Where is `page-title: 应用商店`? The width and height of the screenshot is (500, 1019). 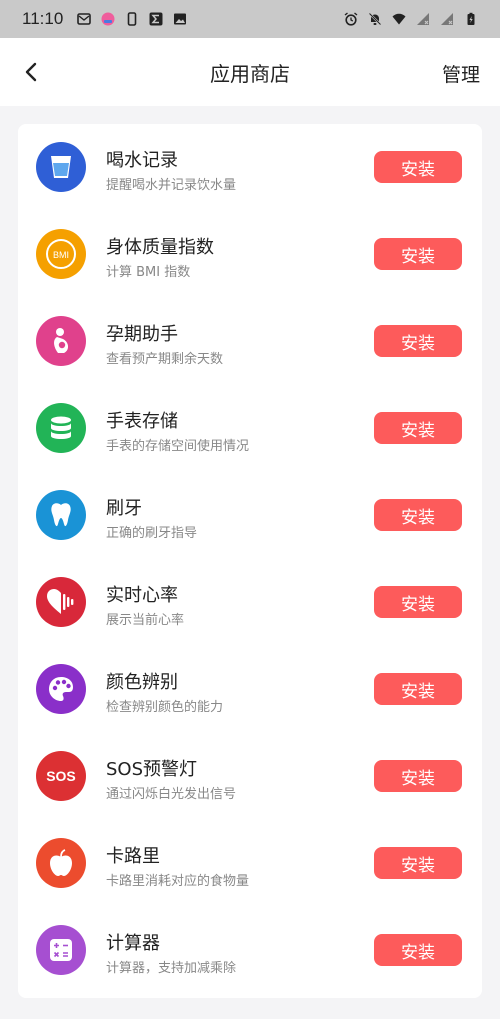 page-title: 应用商店 is located at coordinates (250, 73).